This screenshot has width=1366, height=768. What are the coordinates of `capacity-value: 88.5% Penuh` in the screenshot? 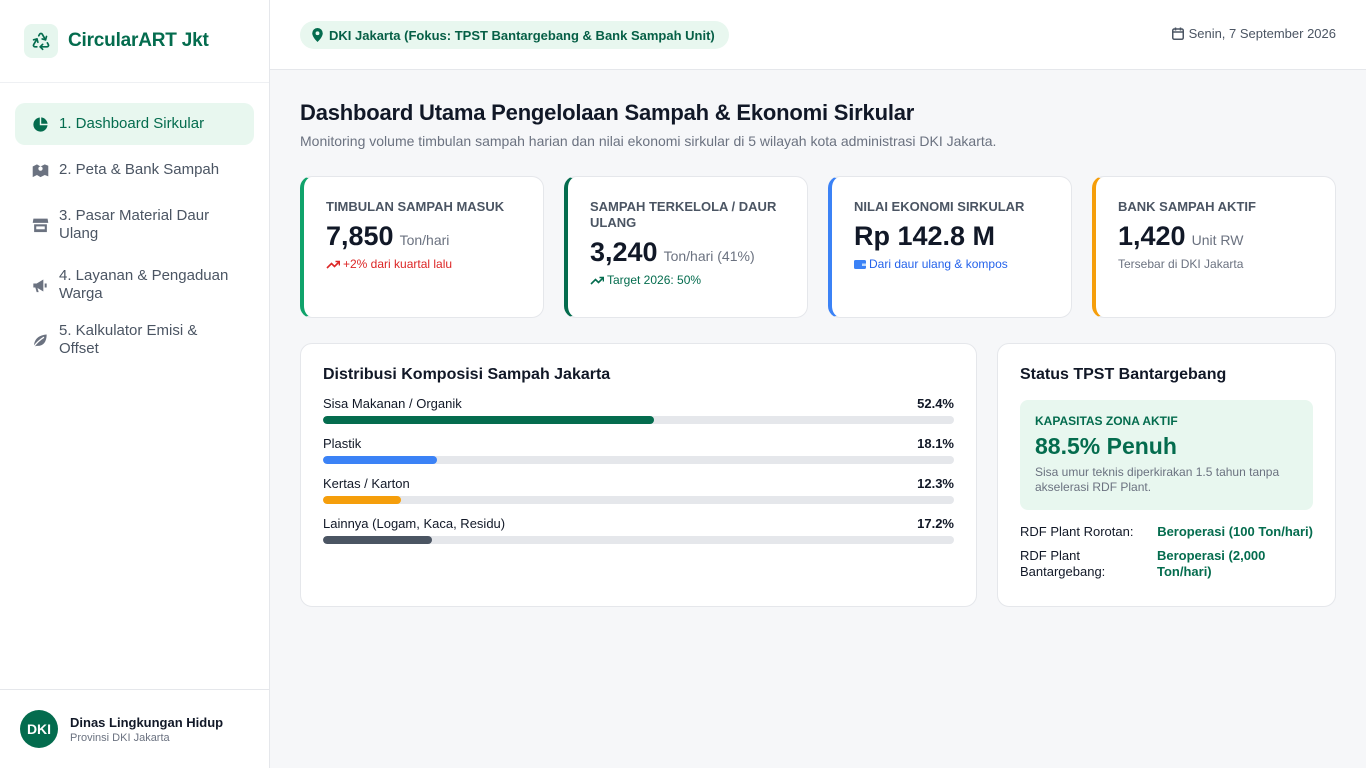 It's located at (1106, 446).